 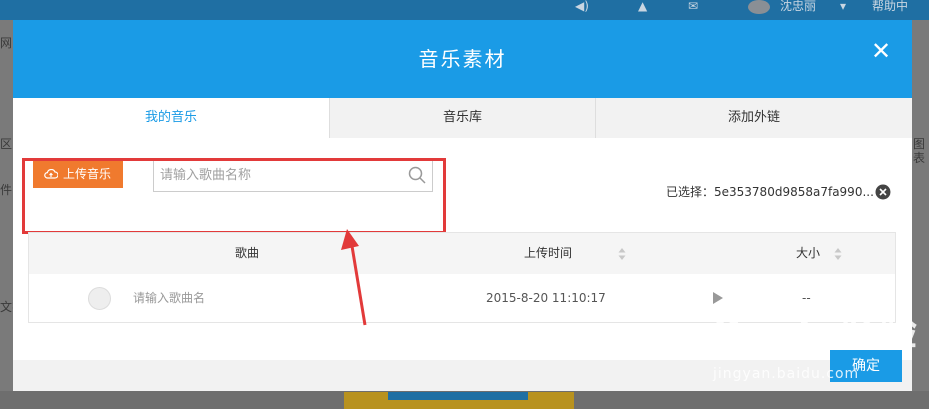 What do you see at coordinates (786, 374) in the screenshot?
I see `baidu-watermark-url: jingyan.baidu.com` at bounding box center [786, 374].